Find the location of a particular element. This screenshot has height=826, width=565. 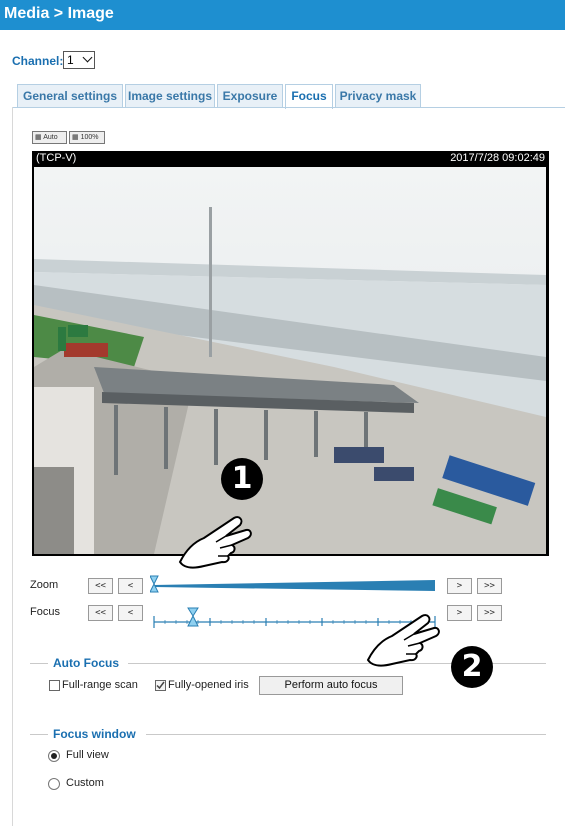

custom-label: Custom is located at coordinates (85, 783).